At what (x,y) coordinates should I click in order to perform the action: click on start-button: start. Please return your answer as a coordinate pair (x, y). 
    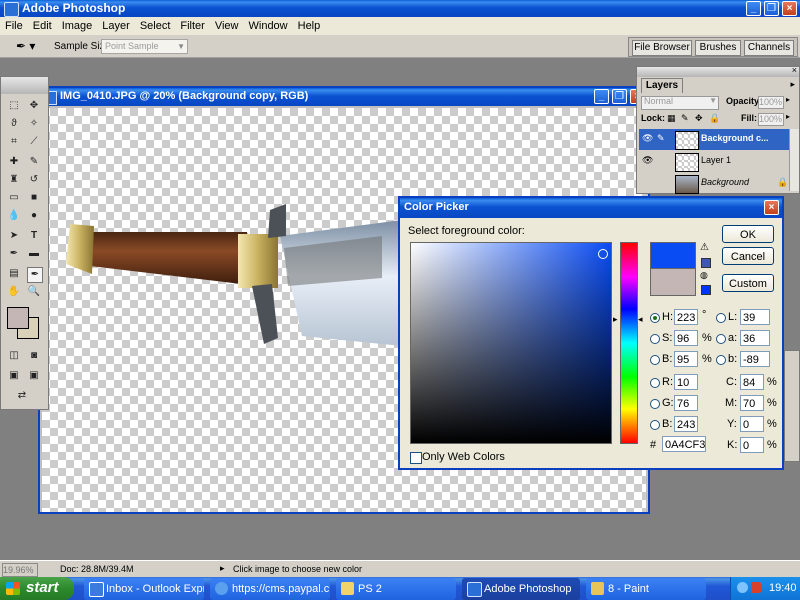
    Looking at the image, I should click on (37, 588).